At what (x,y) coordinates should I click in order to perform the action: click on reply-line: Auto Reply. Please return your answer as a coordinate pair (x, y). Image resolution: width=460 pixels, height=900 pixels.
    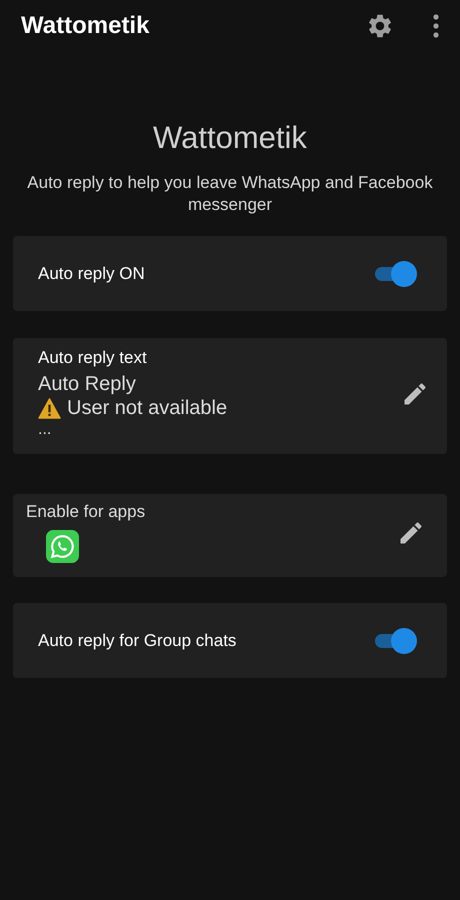
    Looking at the image, I should click on (87, 384).